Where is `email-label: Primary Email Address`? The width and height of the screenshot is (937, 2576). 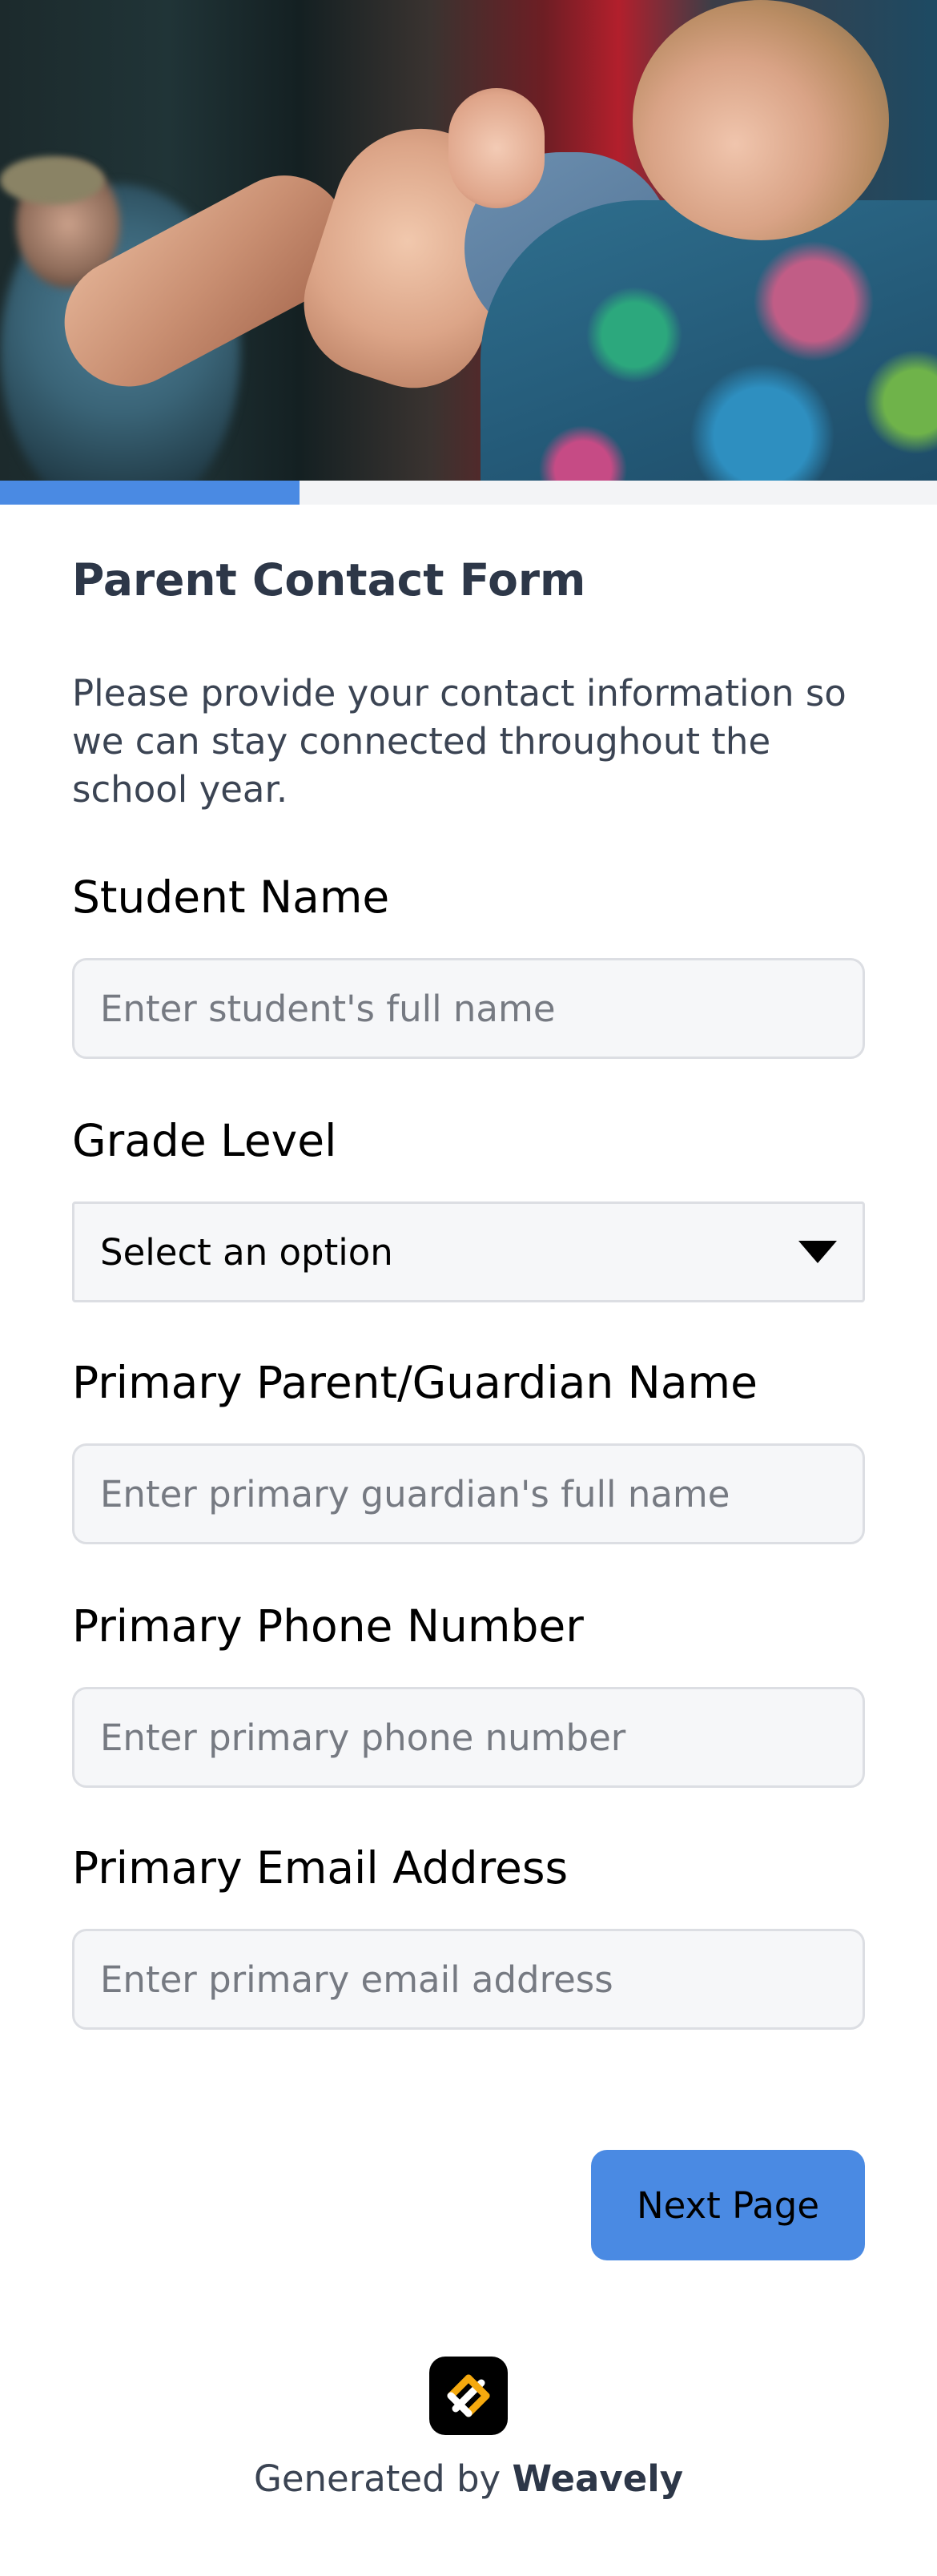
email-label: Primary Email Address is located at coordinates (320, 1868).